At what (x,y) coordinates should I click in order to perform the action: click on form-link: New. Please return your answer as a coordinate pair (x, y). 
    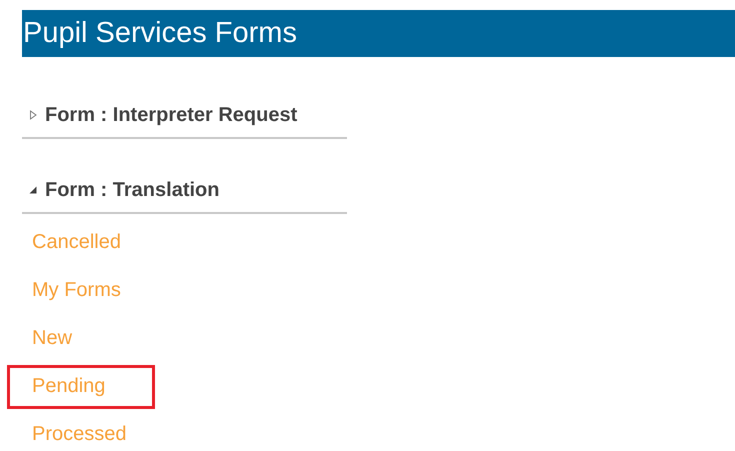
    Looking at the image, I should click on (52, 338).